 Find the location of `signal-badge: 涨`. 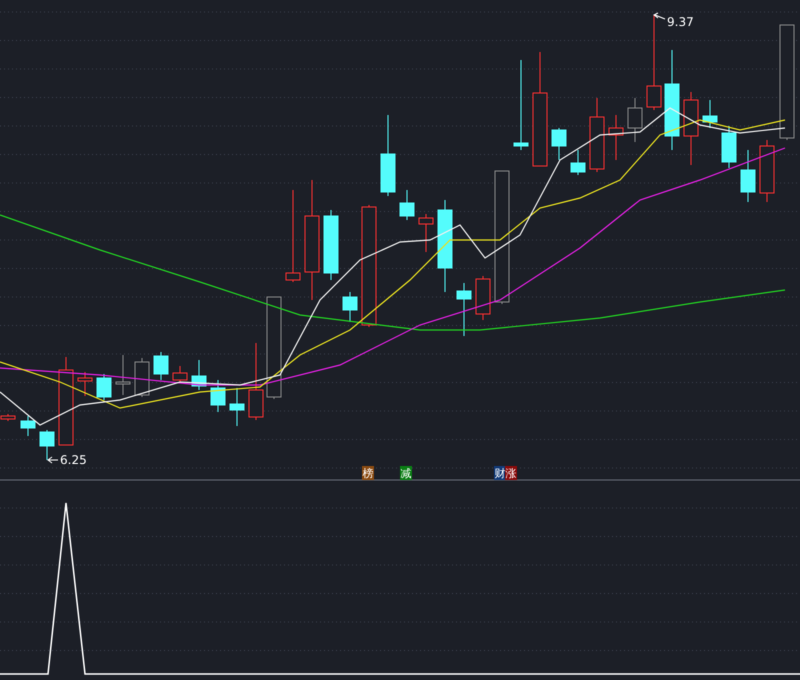

signal-badge: 涨 is located at coordinates (511, 473).